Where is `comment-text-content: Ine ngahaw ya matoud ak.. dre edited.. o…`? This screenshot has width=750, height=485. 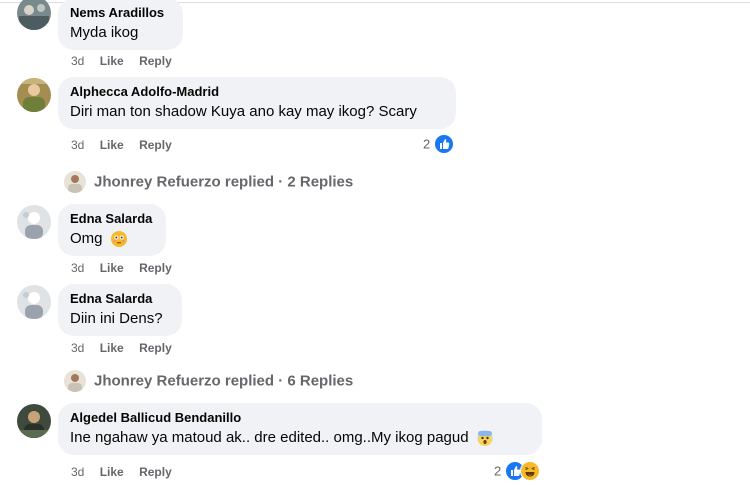 comment-text-content: Ine ngahaw ya matoud ak.. dre edited.. o… is located at coordinates (269, 437).